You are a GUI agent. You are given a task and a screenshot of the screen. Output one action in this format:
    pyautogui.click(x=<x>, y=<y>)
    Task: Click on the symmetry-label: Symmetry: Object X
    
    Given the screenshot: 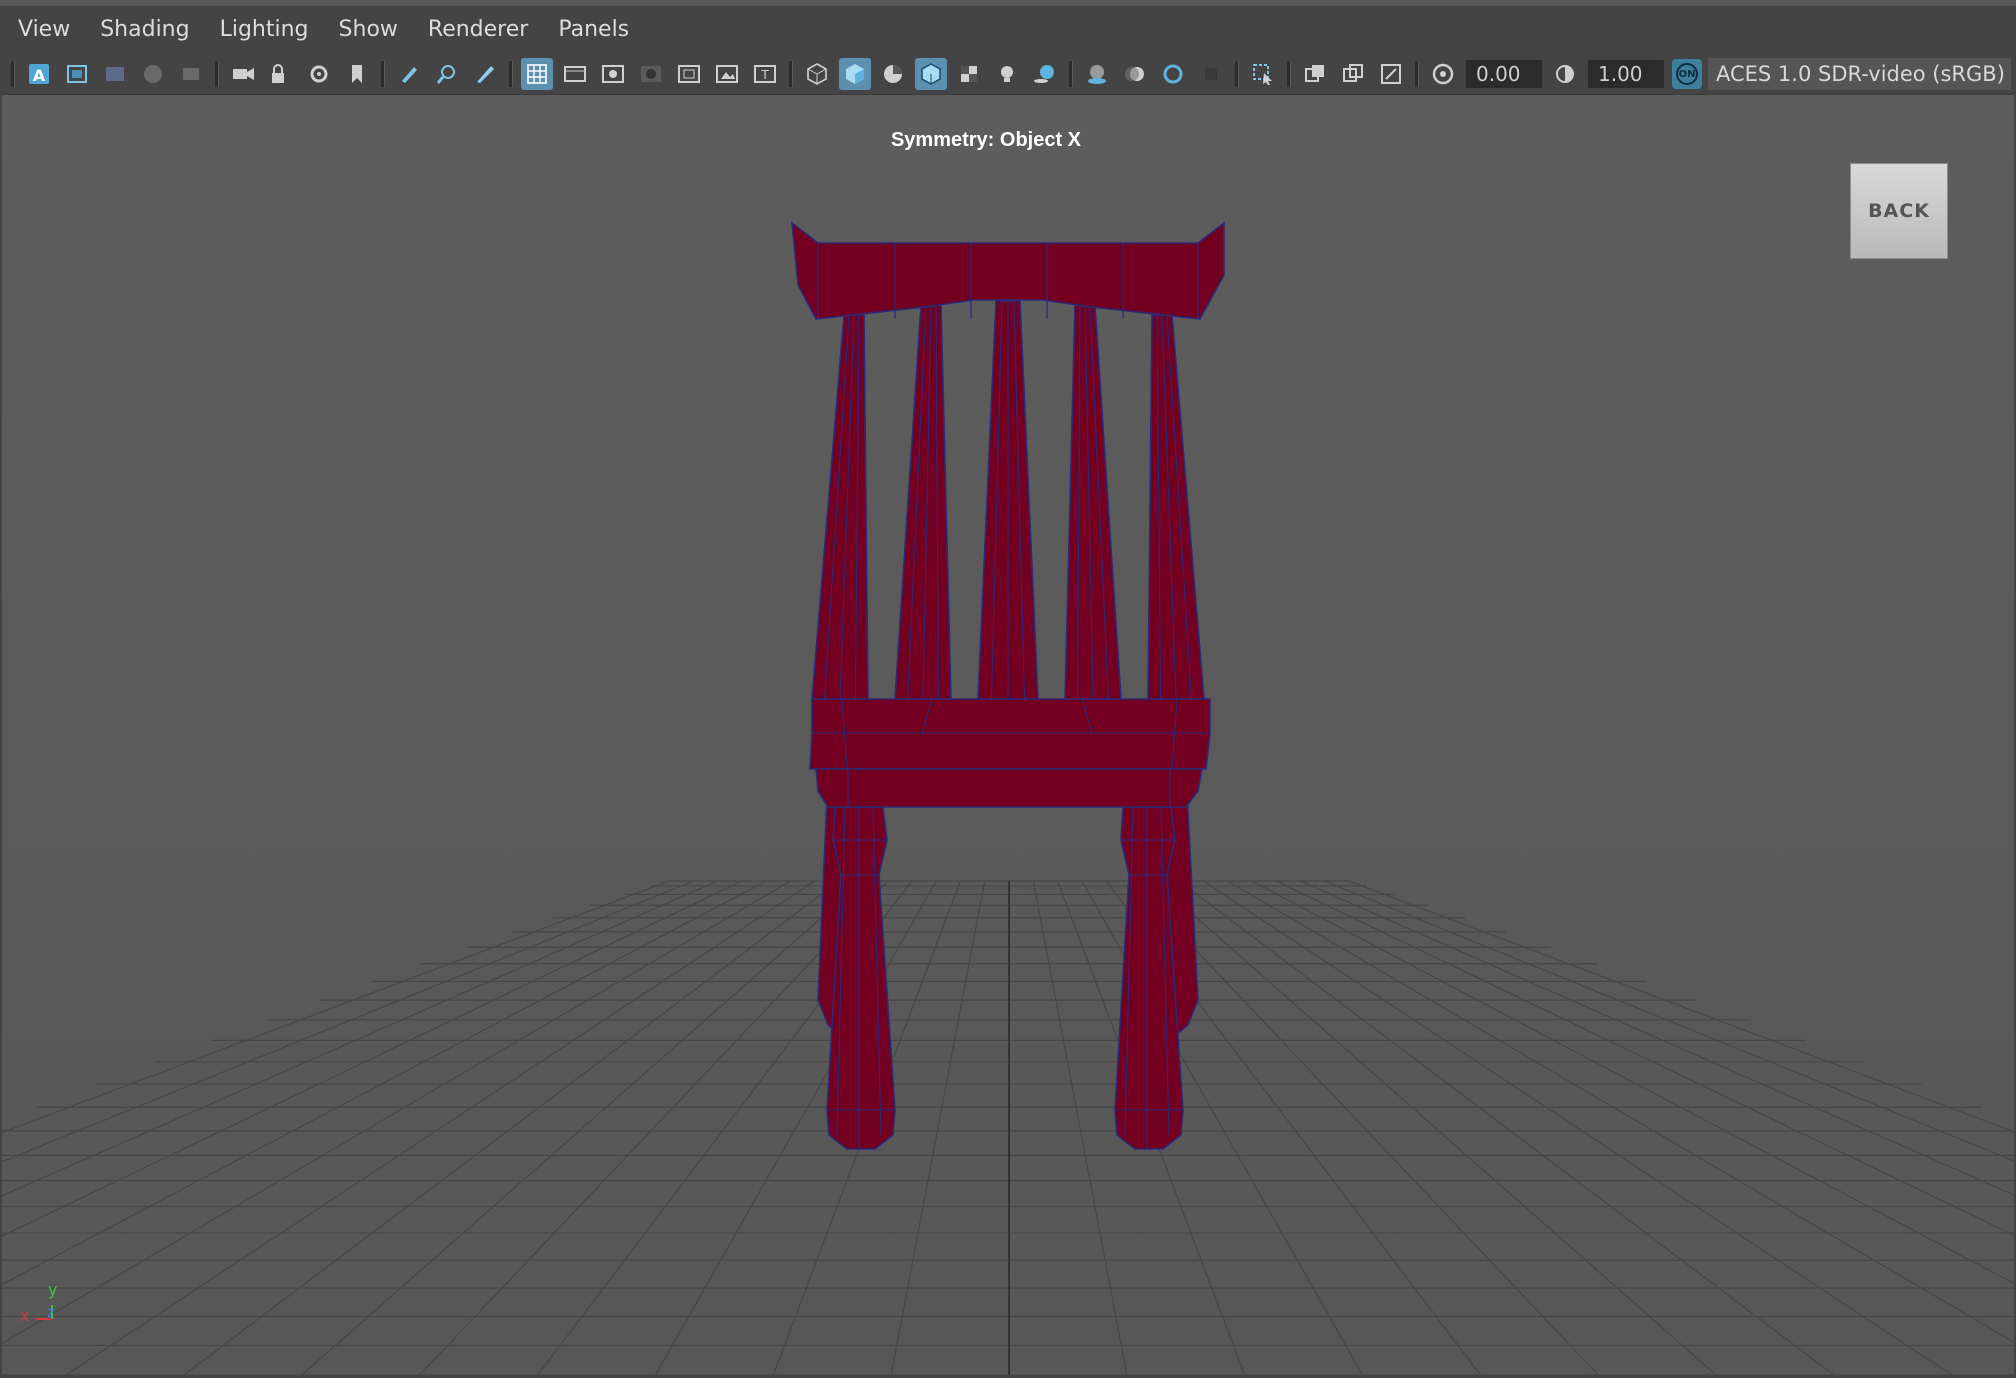 What is the action you would take?
    pyautogui.click(x=986, y=140)
    